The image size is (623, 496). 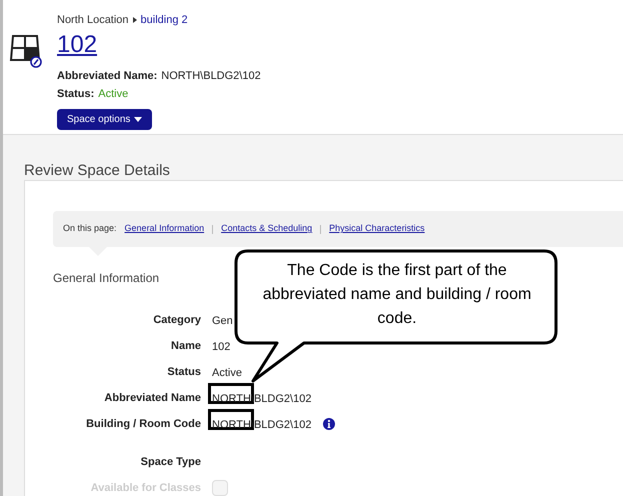 What do you see at coordinates (377, 229) in the screenshot?
I see `page-section-link: Physical Characteristics` at bounding box center [377, 229].